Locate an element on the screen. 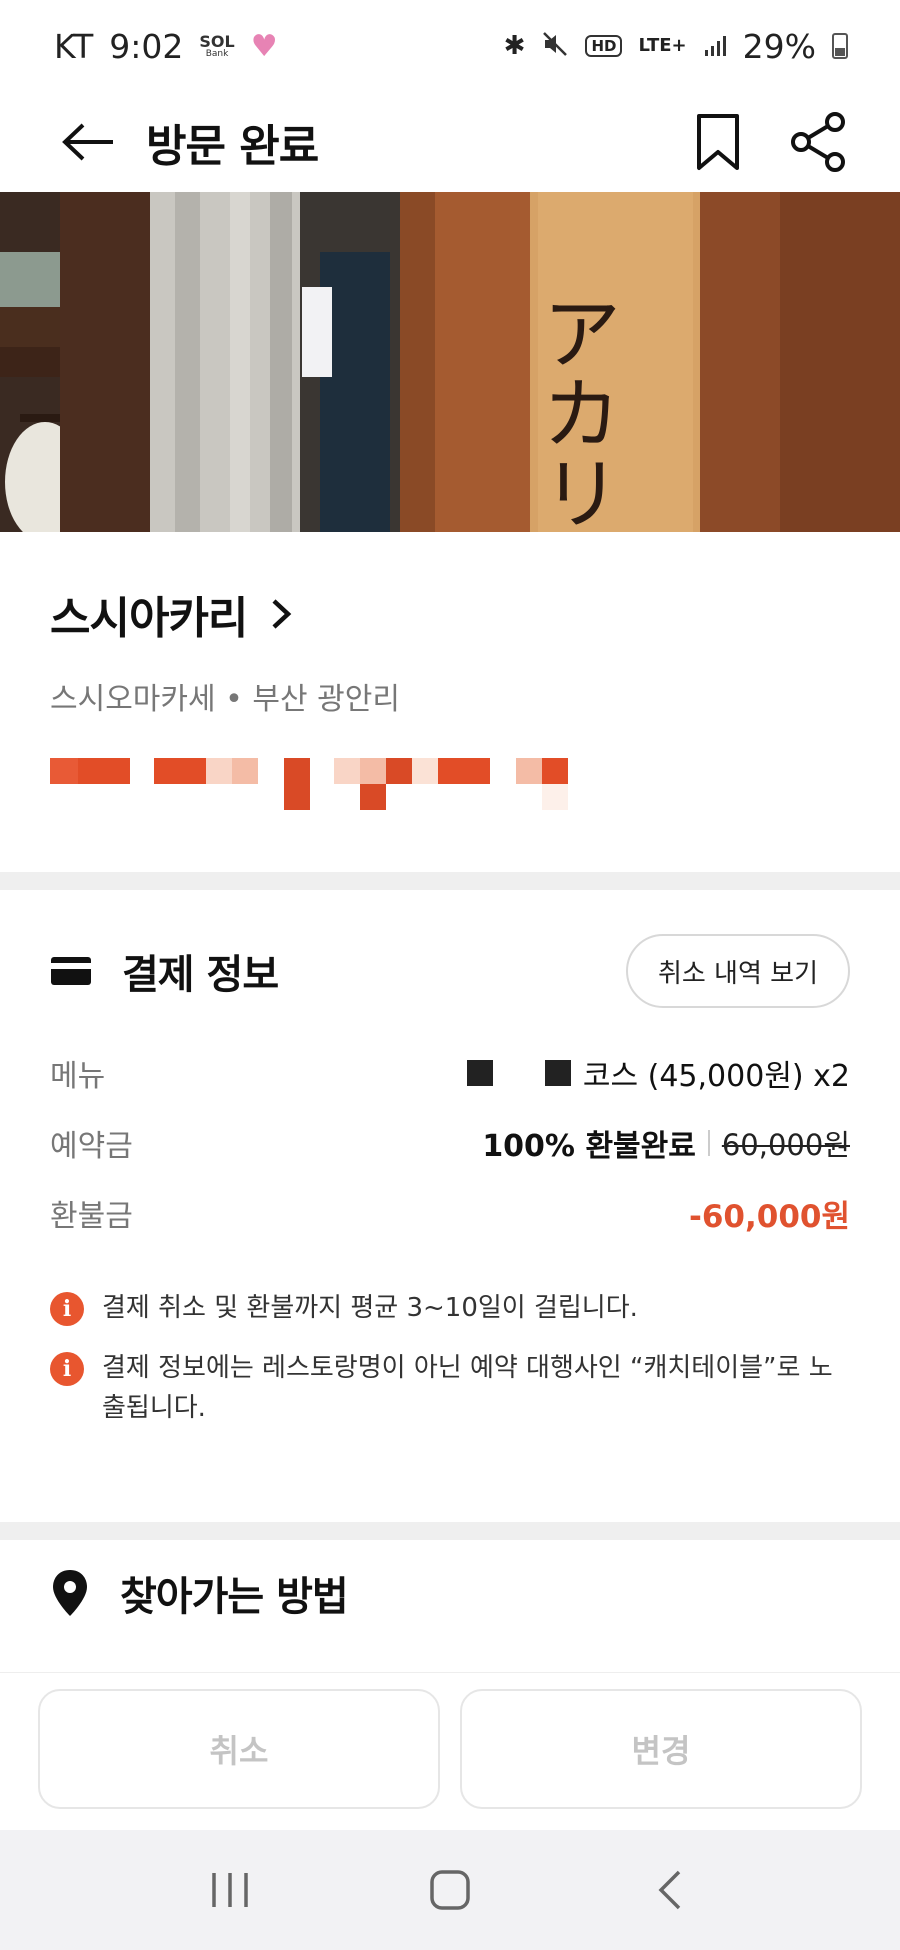 This screenshot has width=900, height=1950. directions-section: 찾아가는 방법 is located at coordinates (450, 1605).